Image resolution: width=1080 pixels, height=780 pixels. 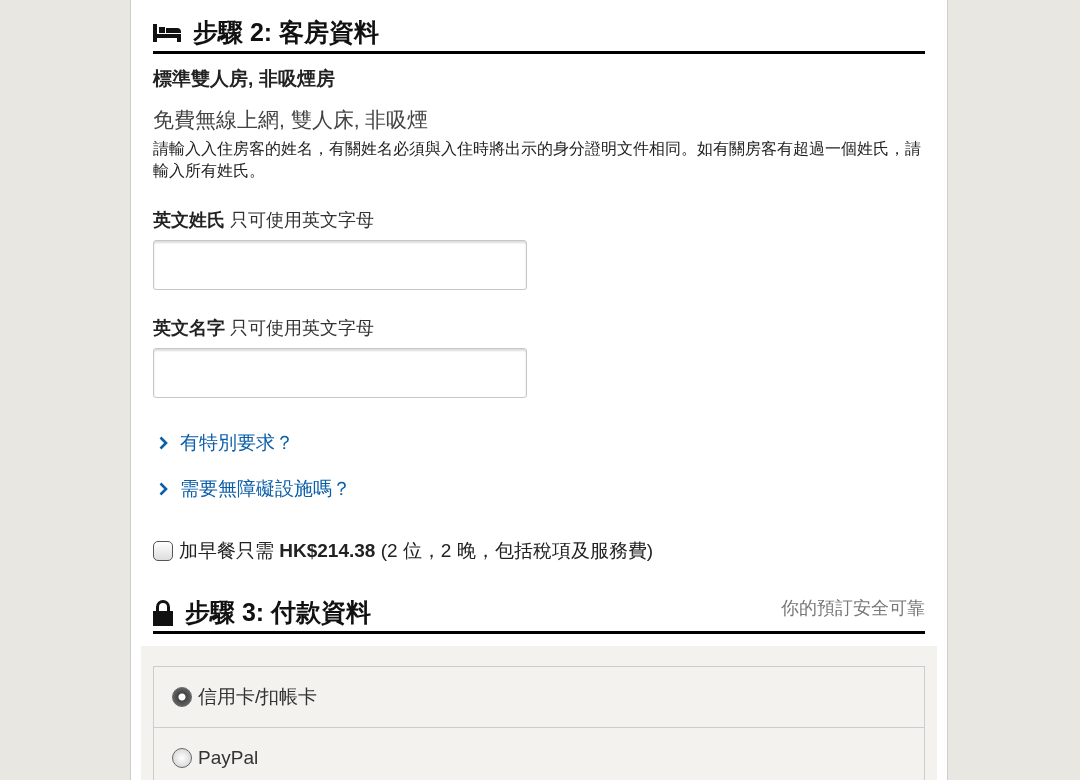 I want to click on field-label: 英文名字 只可使用英文字母, so click(x=264, y=328).